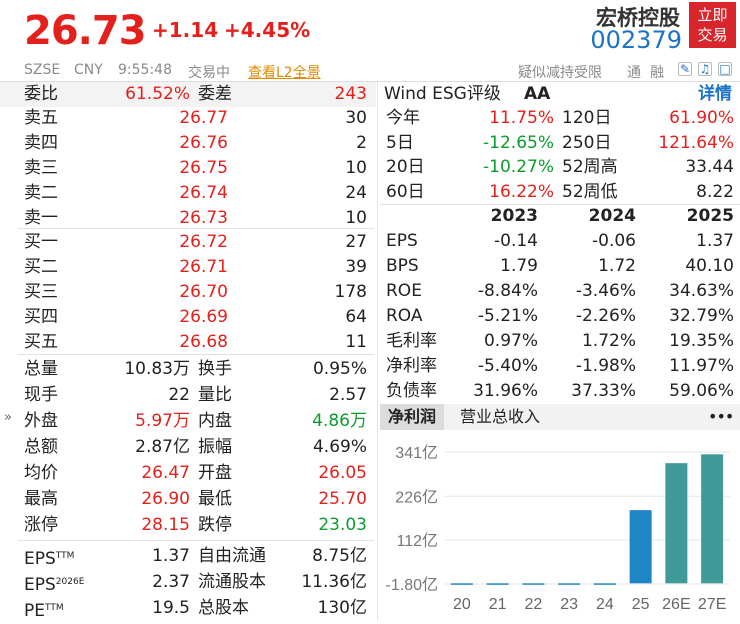 The image size is (740, 624). Describe the element at coordinates (157, 94) in the screenshot. I see `weibi-value: 61.52%` at that location.